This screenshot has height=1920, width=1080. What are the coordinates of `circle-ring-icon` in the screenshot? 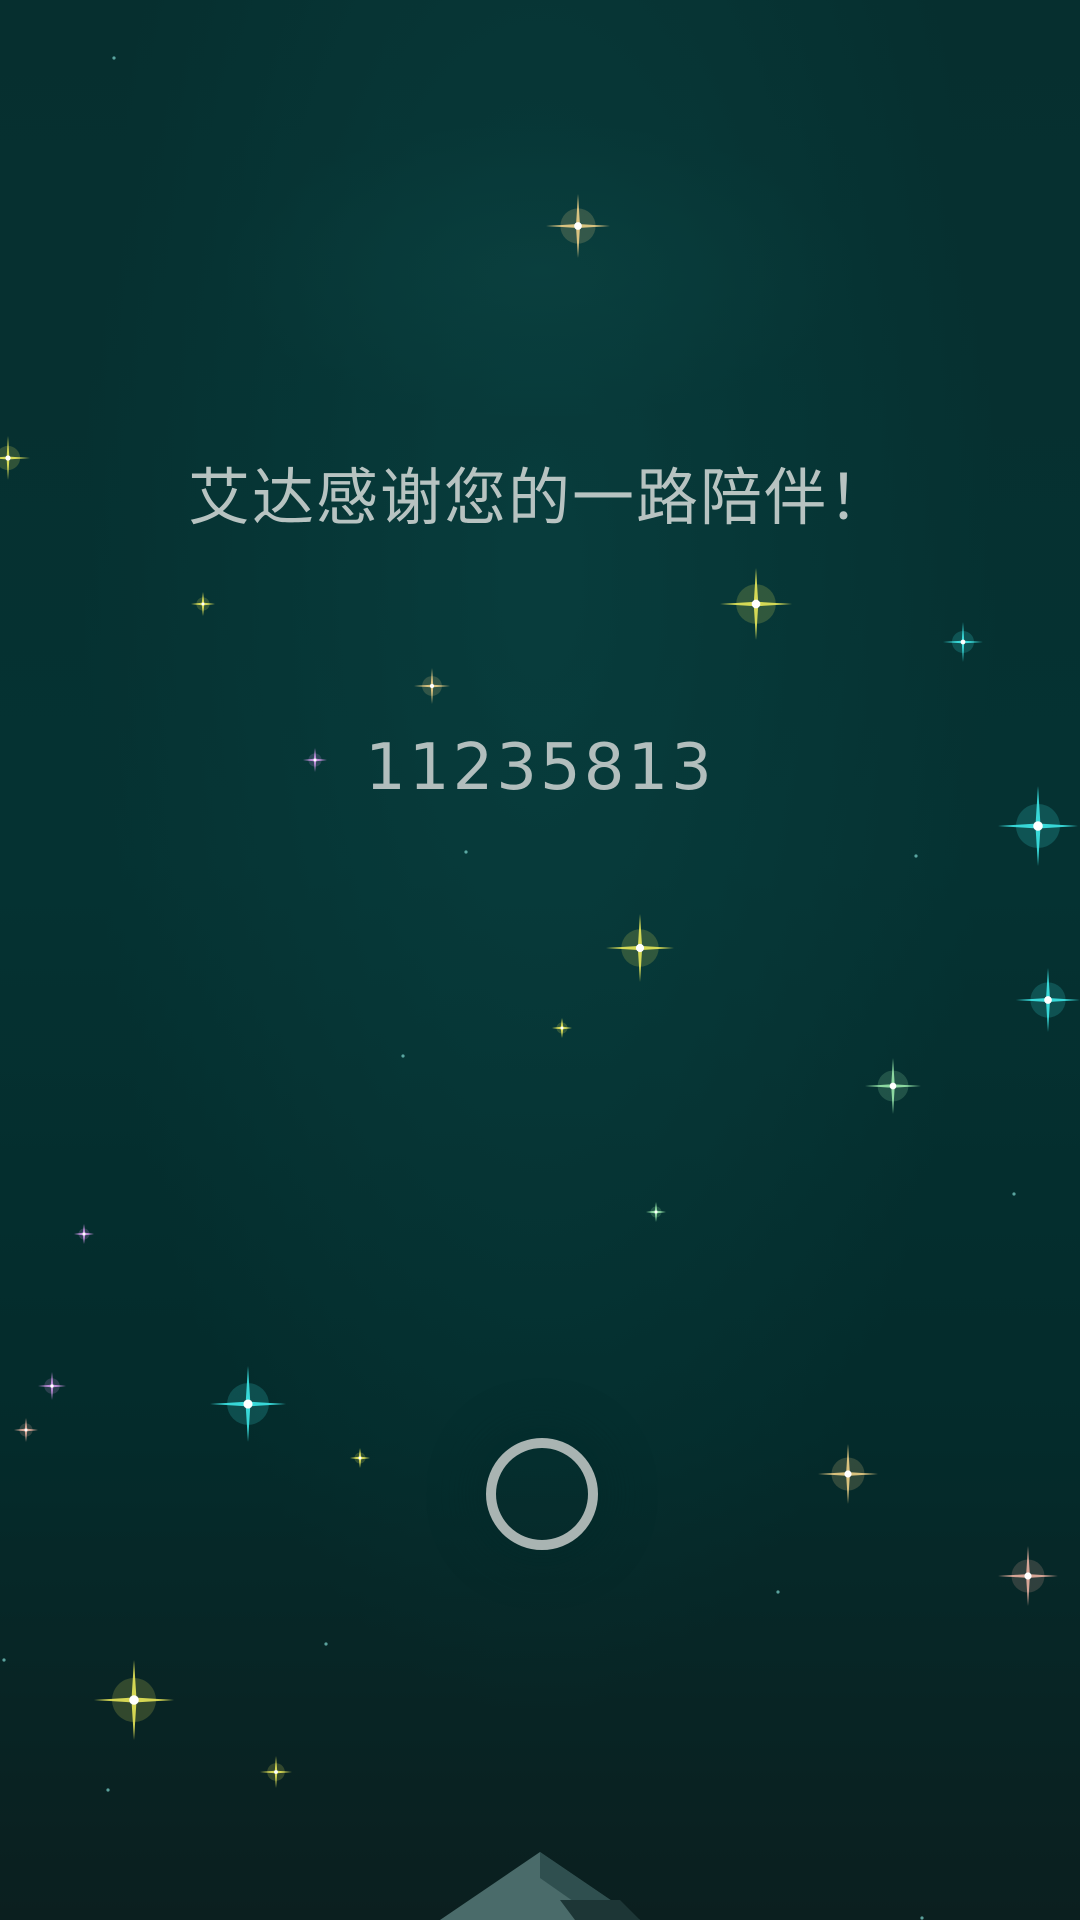 It's located at (542, 1494).